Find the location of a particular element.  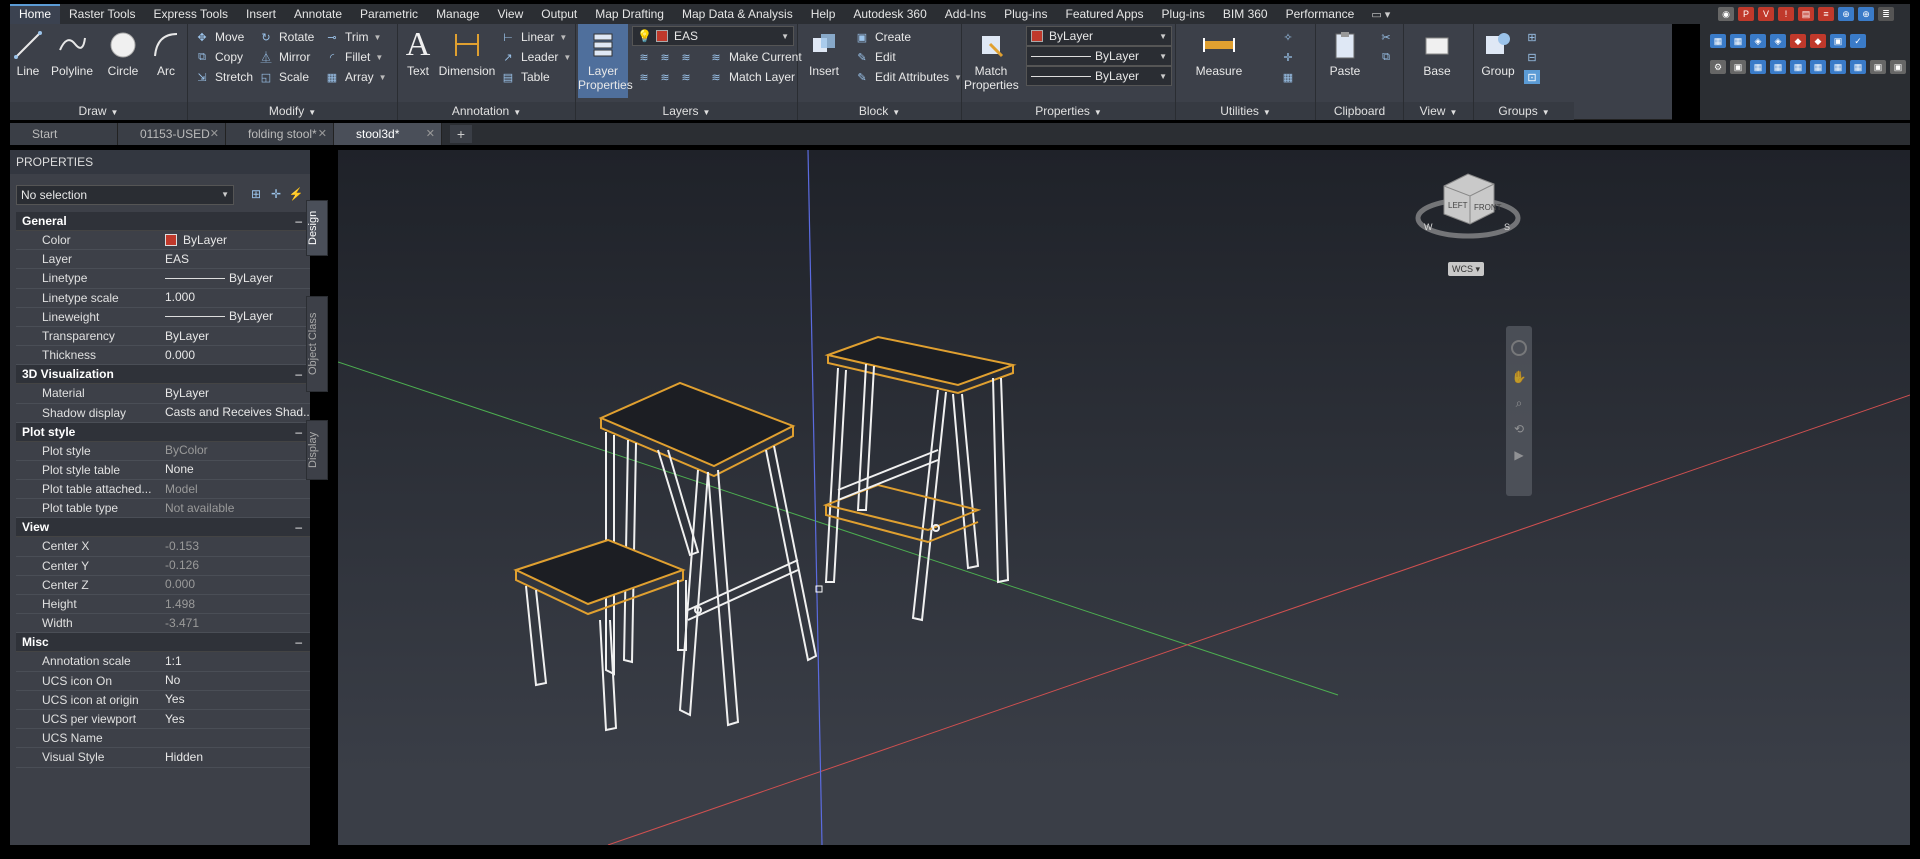

showmotion-icon: ▶ is located at coordinates (1519, 456).